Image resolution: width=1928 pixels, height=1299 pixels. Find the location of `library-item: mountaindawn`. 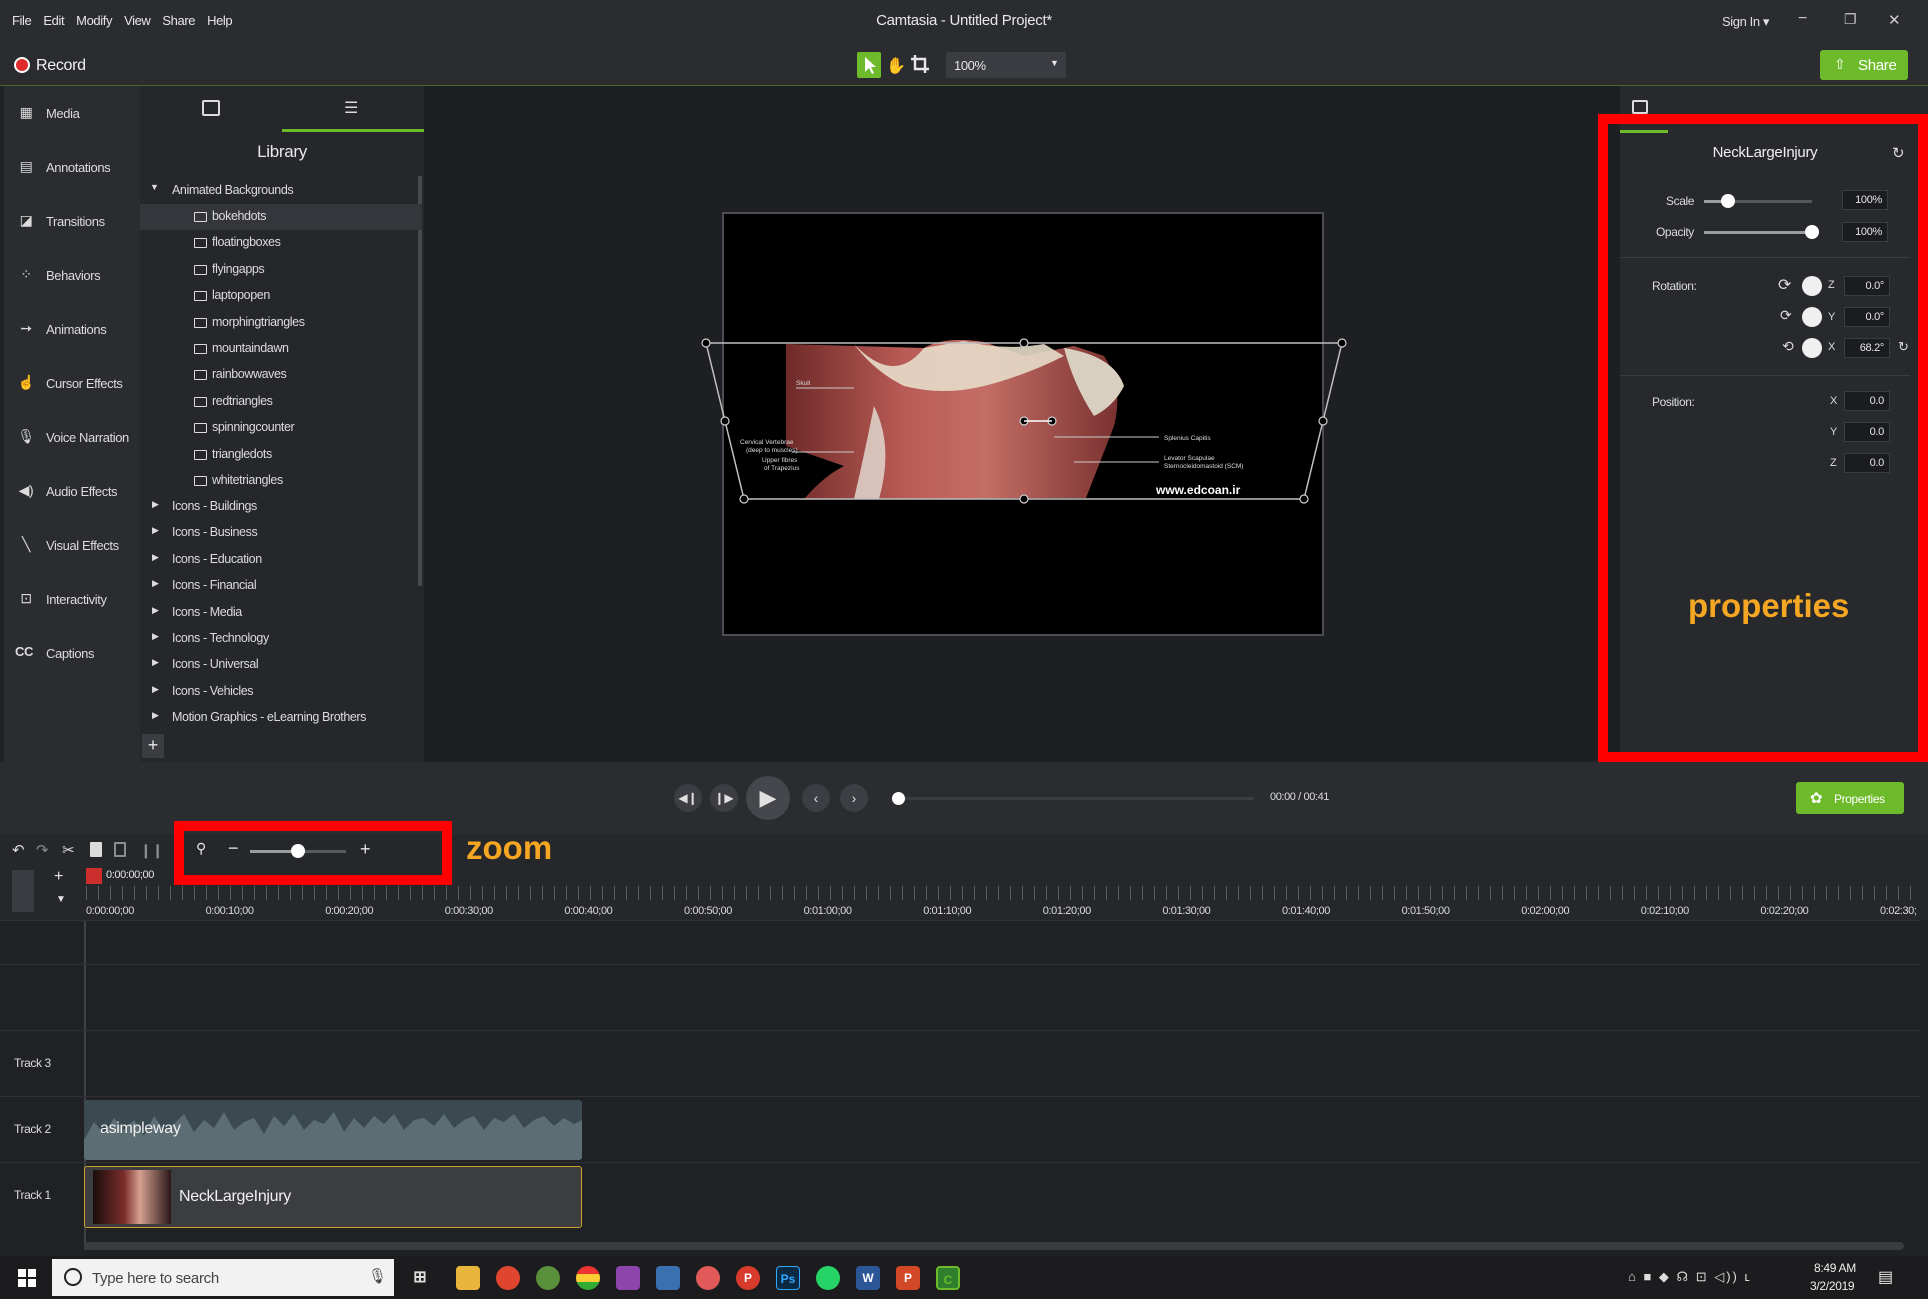

library-item: mountaindawn is located at coordinates (281, 349).